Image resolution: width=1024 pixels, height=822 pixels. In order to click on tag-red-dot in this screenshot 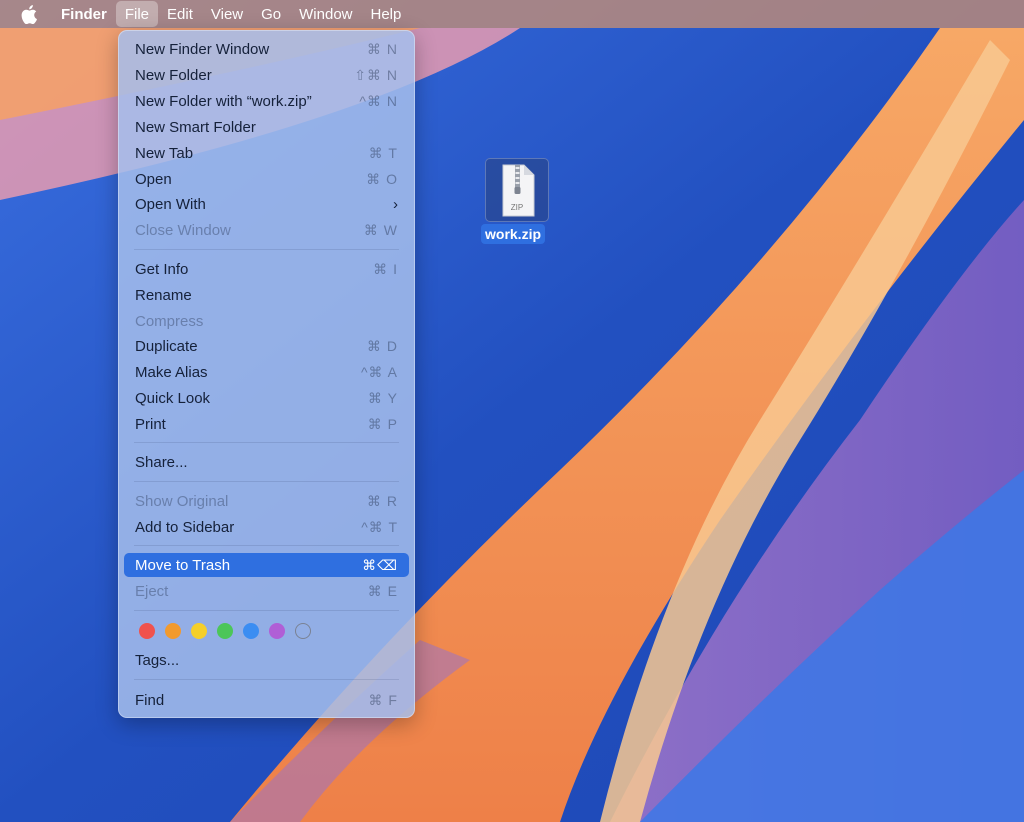, I will do `click(147, 631)`.